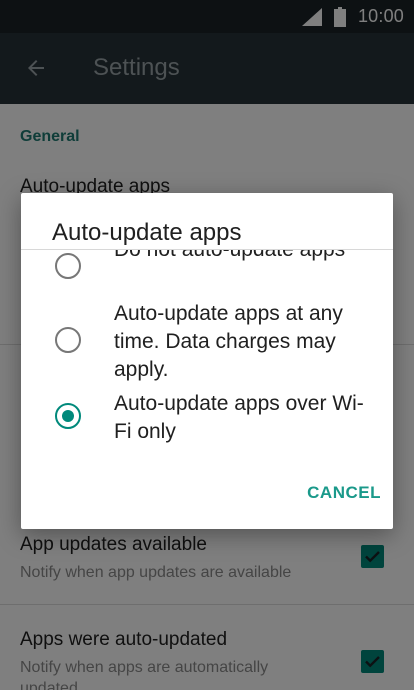  Describe the element at coordinates (331, 493) in the screenshot. I see `cancel-button: CANCEL` at that location.